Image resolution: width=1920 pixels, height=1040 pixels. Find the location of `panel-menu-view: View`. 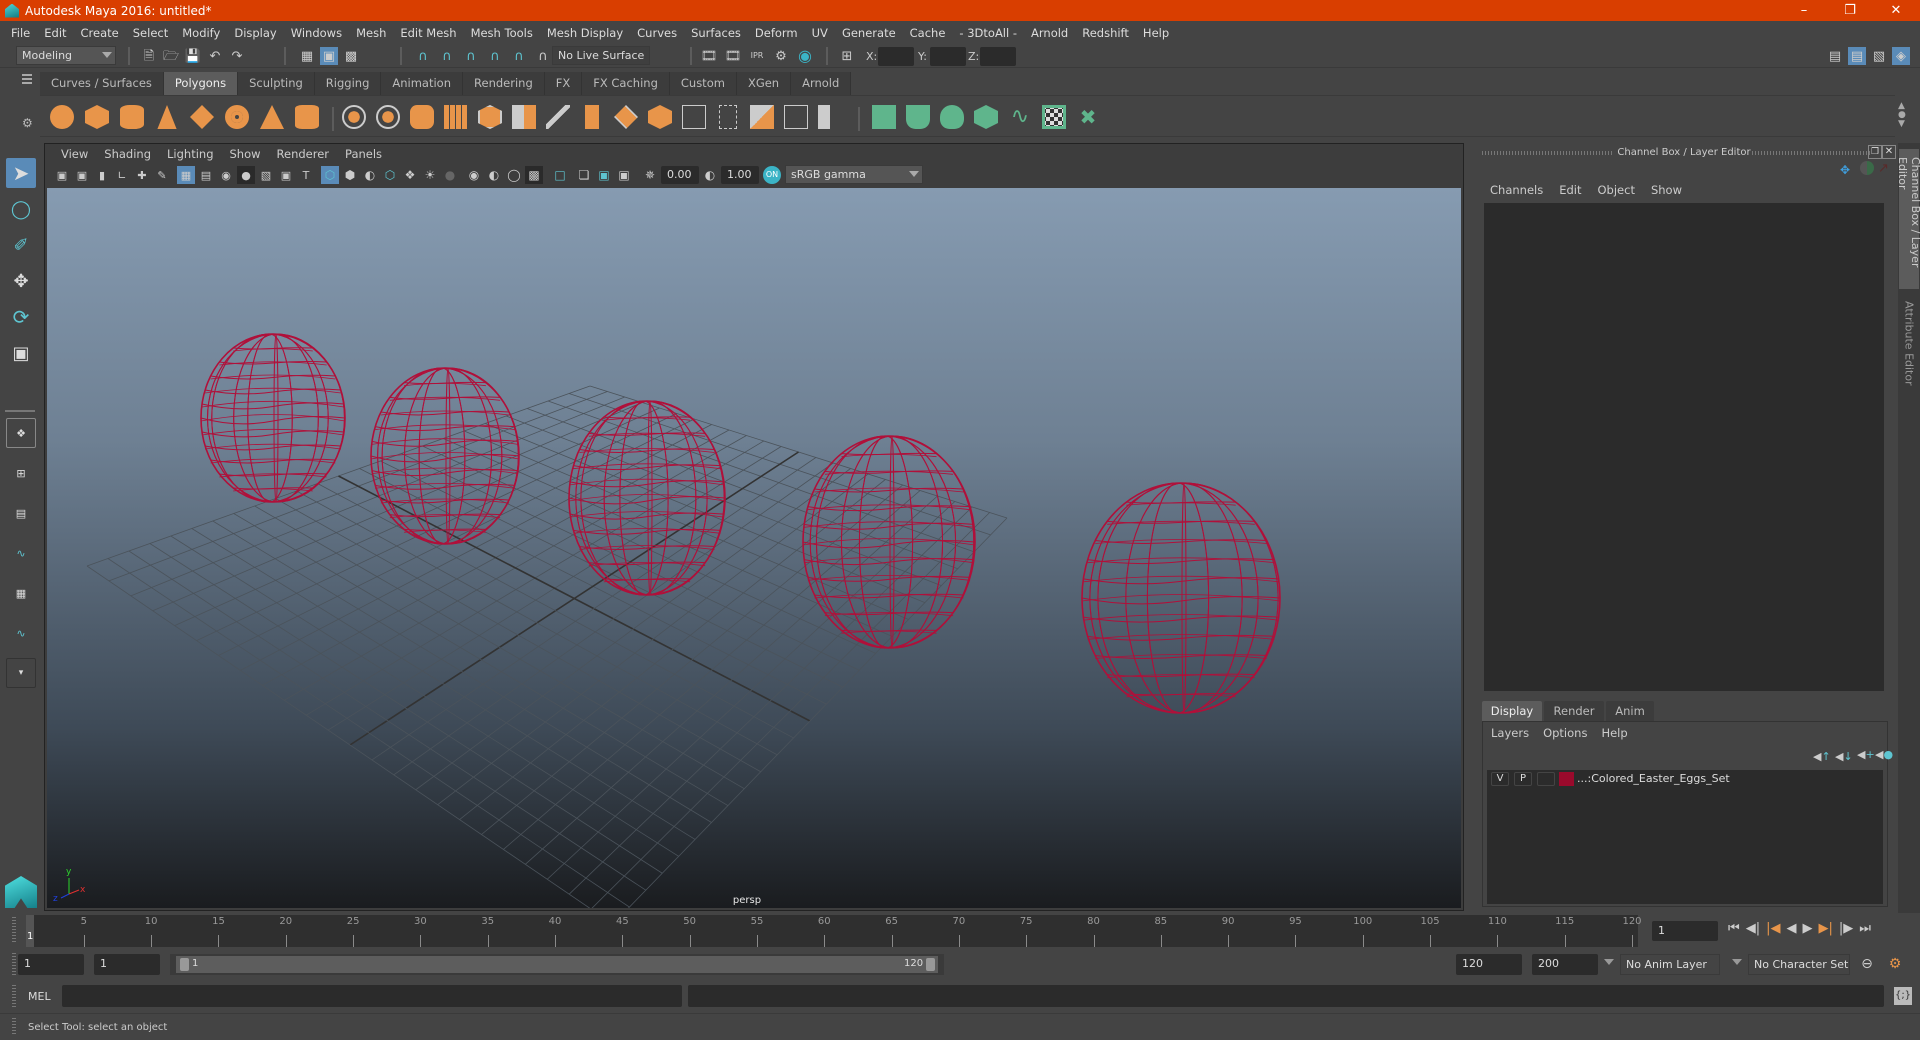

panel-menu-view: View is located at coordinates (74, 154).